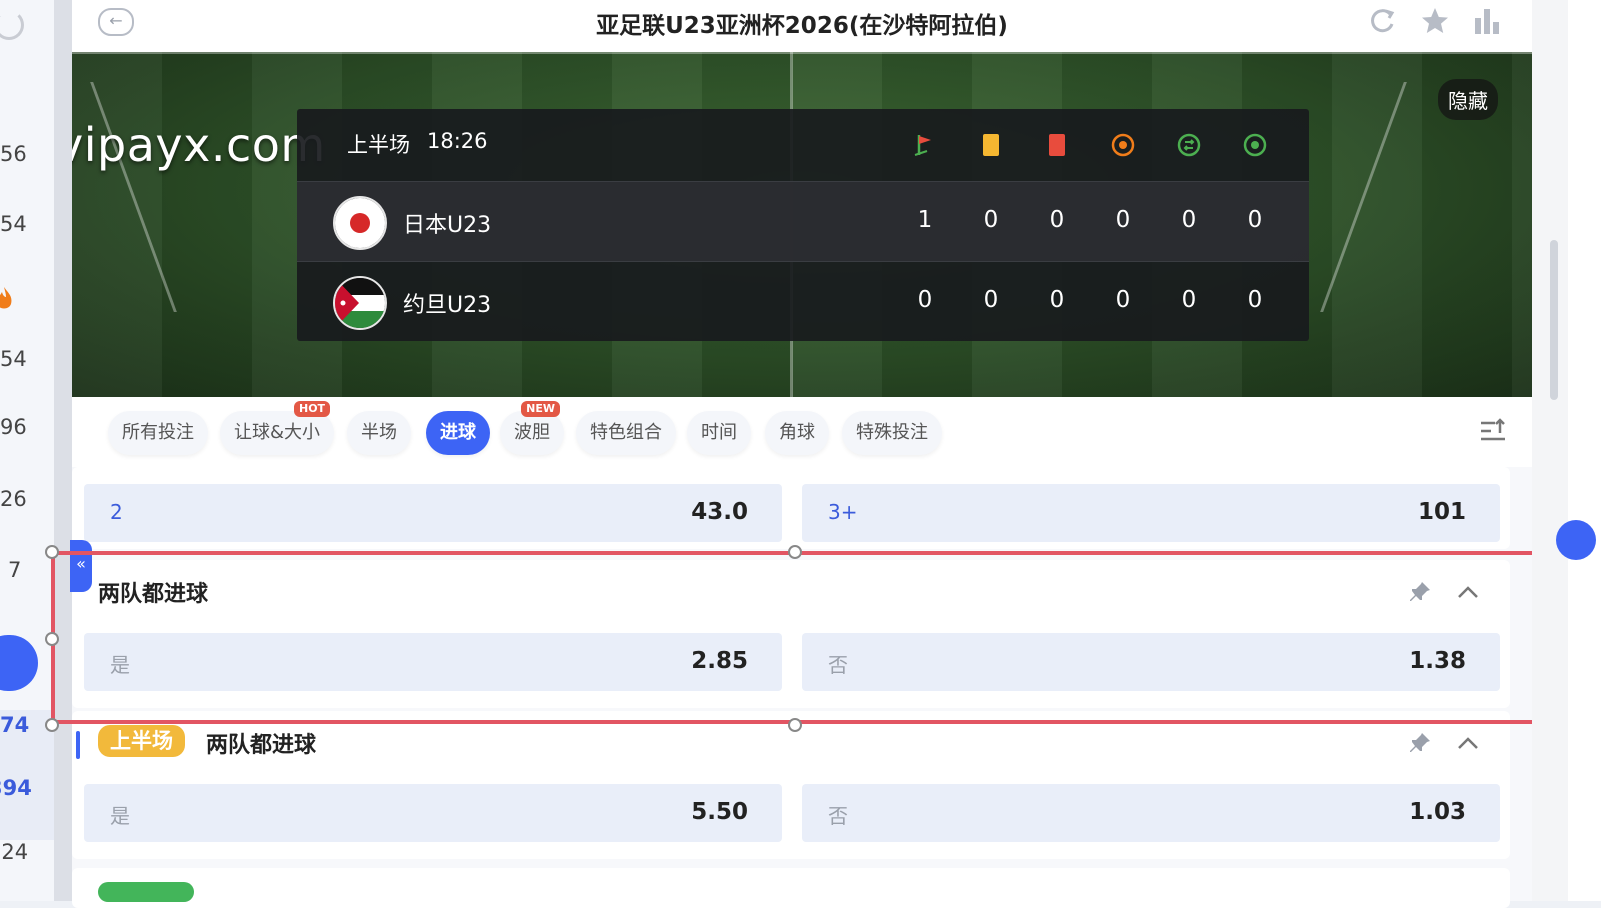  Describe the element at coordinates (1487, 21) in the screenshot. I see `stats-bar-icon` at that location.